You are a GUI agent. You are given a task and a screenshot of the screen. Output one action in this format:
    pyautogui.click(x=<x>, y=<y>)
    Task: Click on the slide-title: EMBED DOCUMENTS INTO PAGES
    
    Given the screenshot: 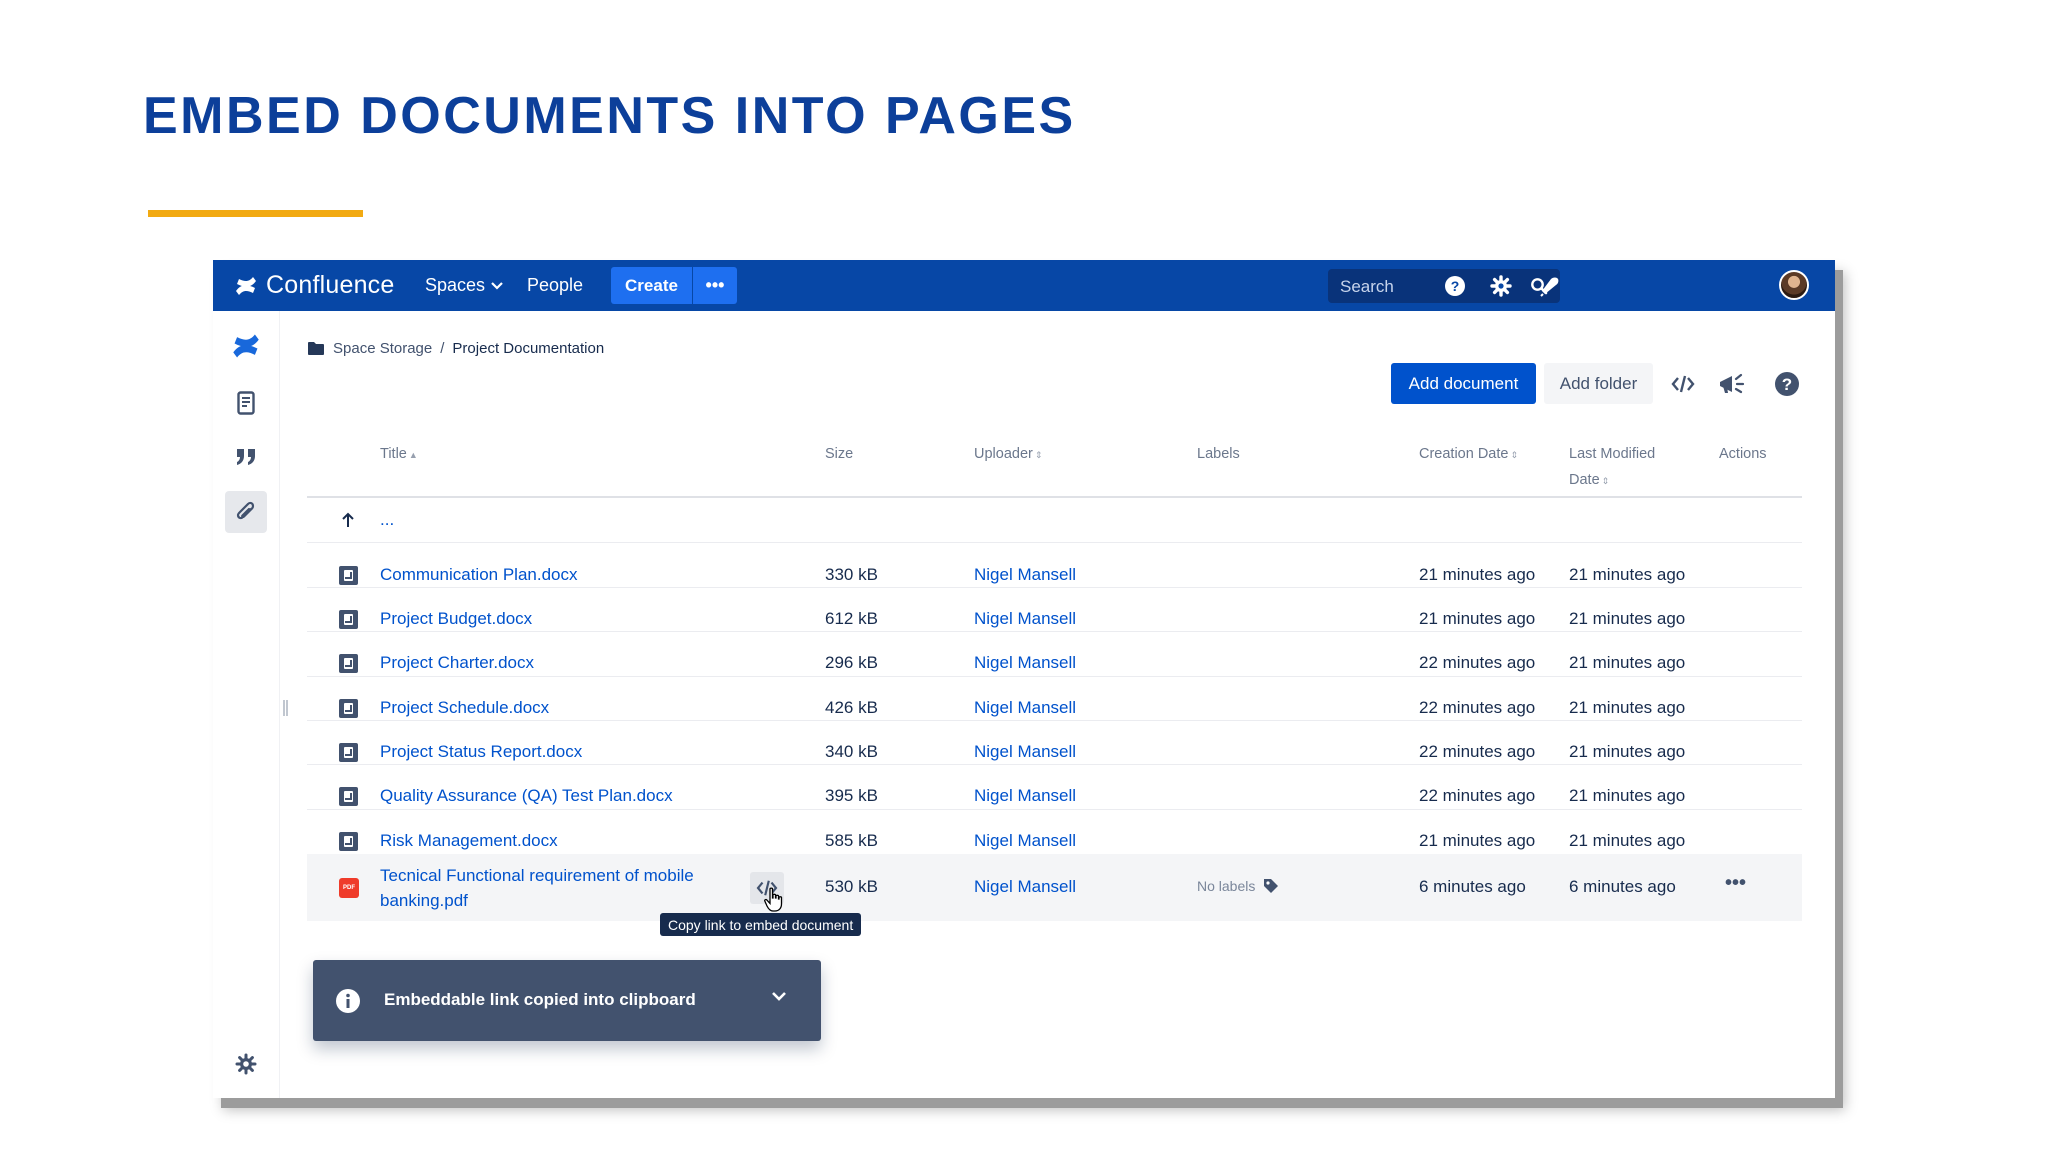 What is the action you would take?
    pyautogui.click(x=609, y=116)
    